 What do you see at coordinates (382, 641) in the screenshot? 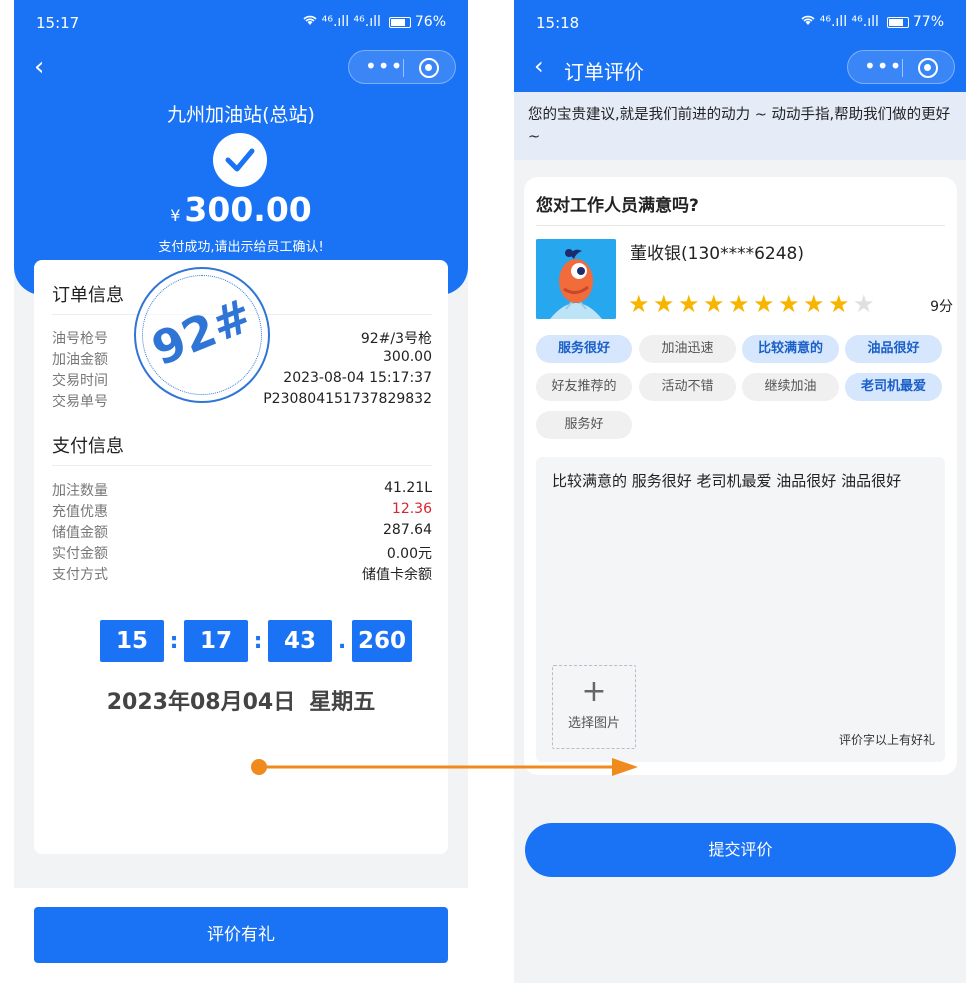
I see `clock-milliseconds: 260` at bounding box center [382, 641].